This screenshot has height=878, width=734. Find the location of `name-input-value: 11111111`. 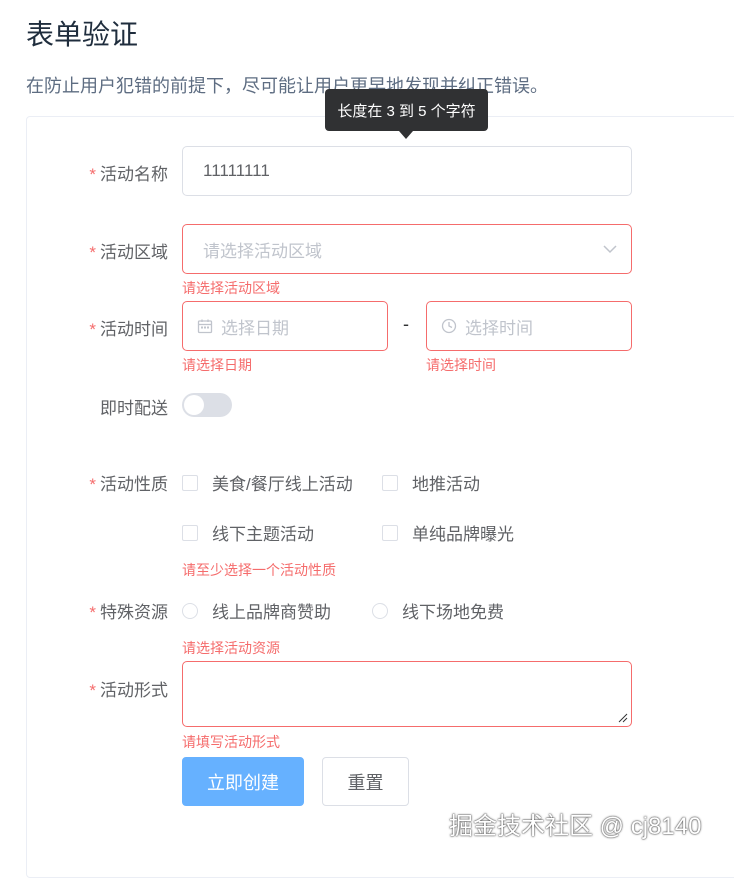

name-input-value: 11111111 is located at coordinates (236, 170).